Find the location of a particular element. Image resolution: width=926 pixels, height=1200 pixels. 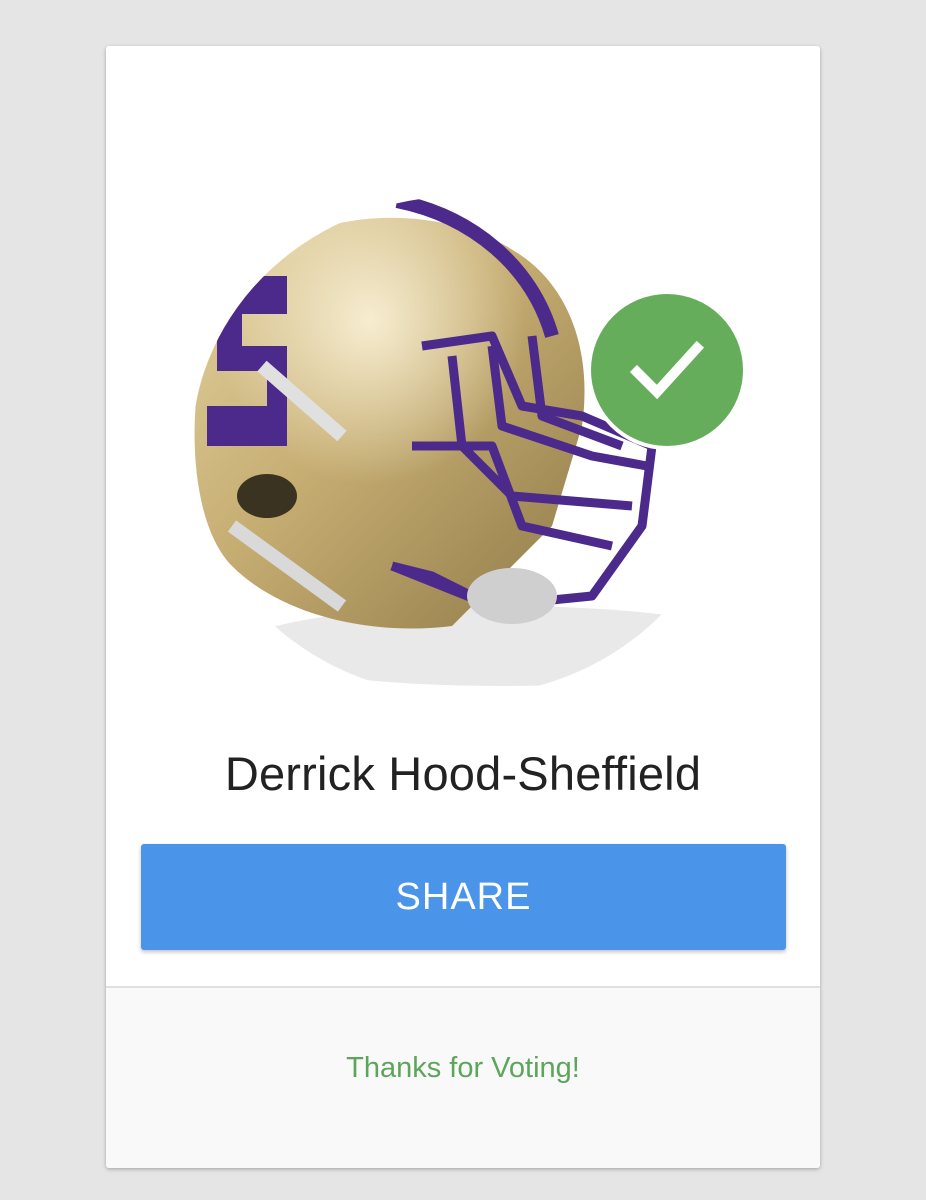

checkmark-icon is located at coordinates (667, 370).